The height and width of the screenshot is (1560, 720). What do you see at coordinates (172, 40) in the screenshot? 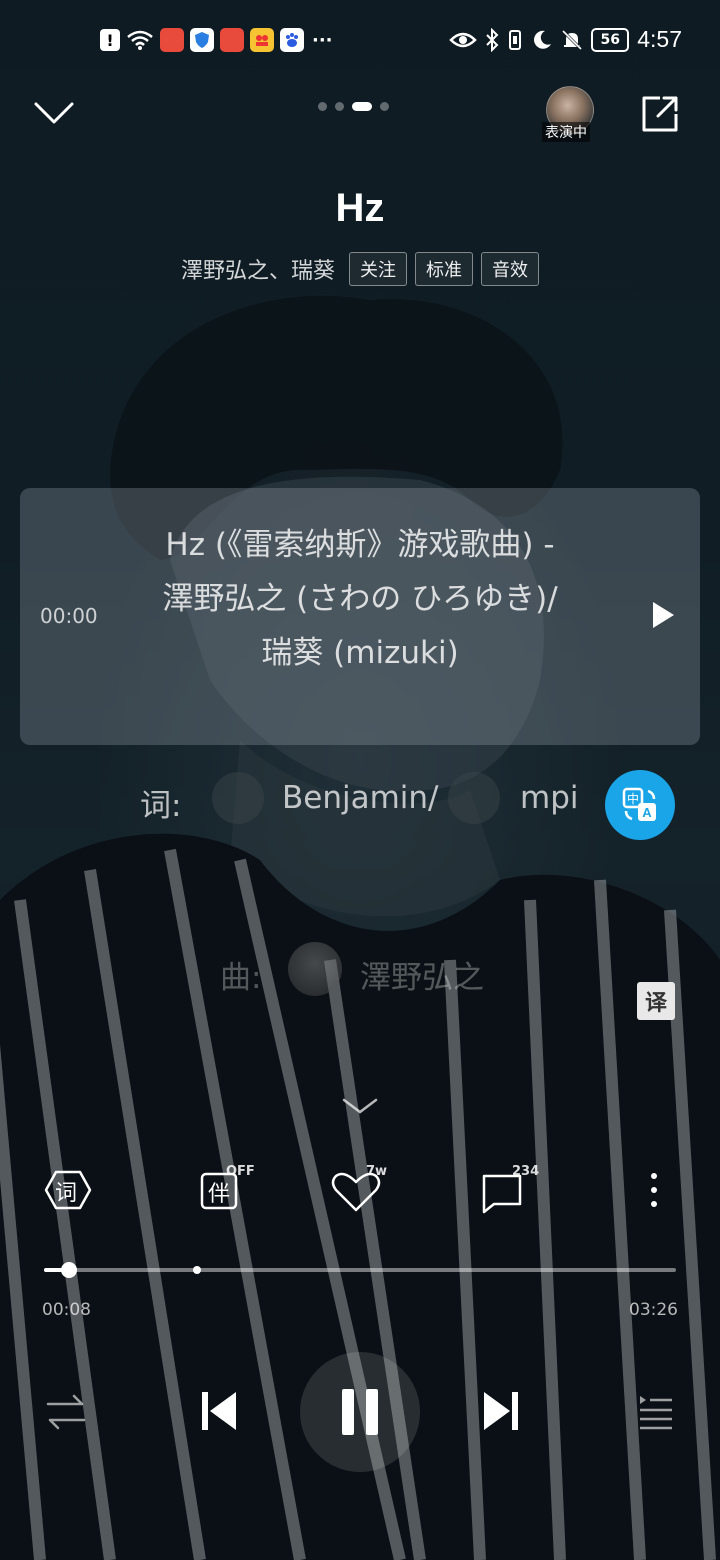
I see `huawei-app-icon` at bounding box center [172, 40].